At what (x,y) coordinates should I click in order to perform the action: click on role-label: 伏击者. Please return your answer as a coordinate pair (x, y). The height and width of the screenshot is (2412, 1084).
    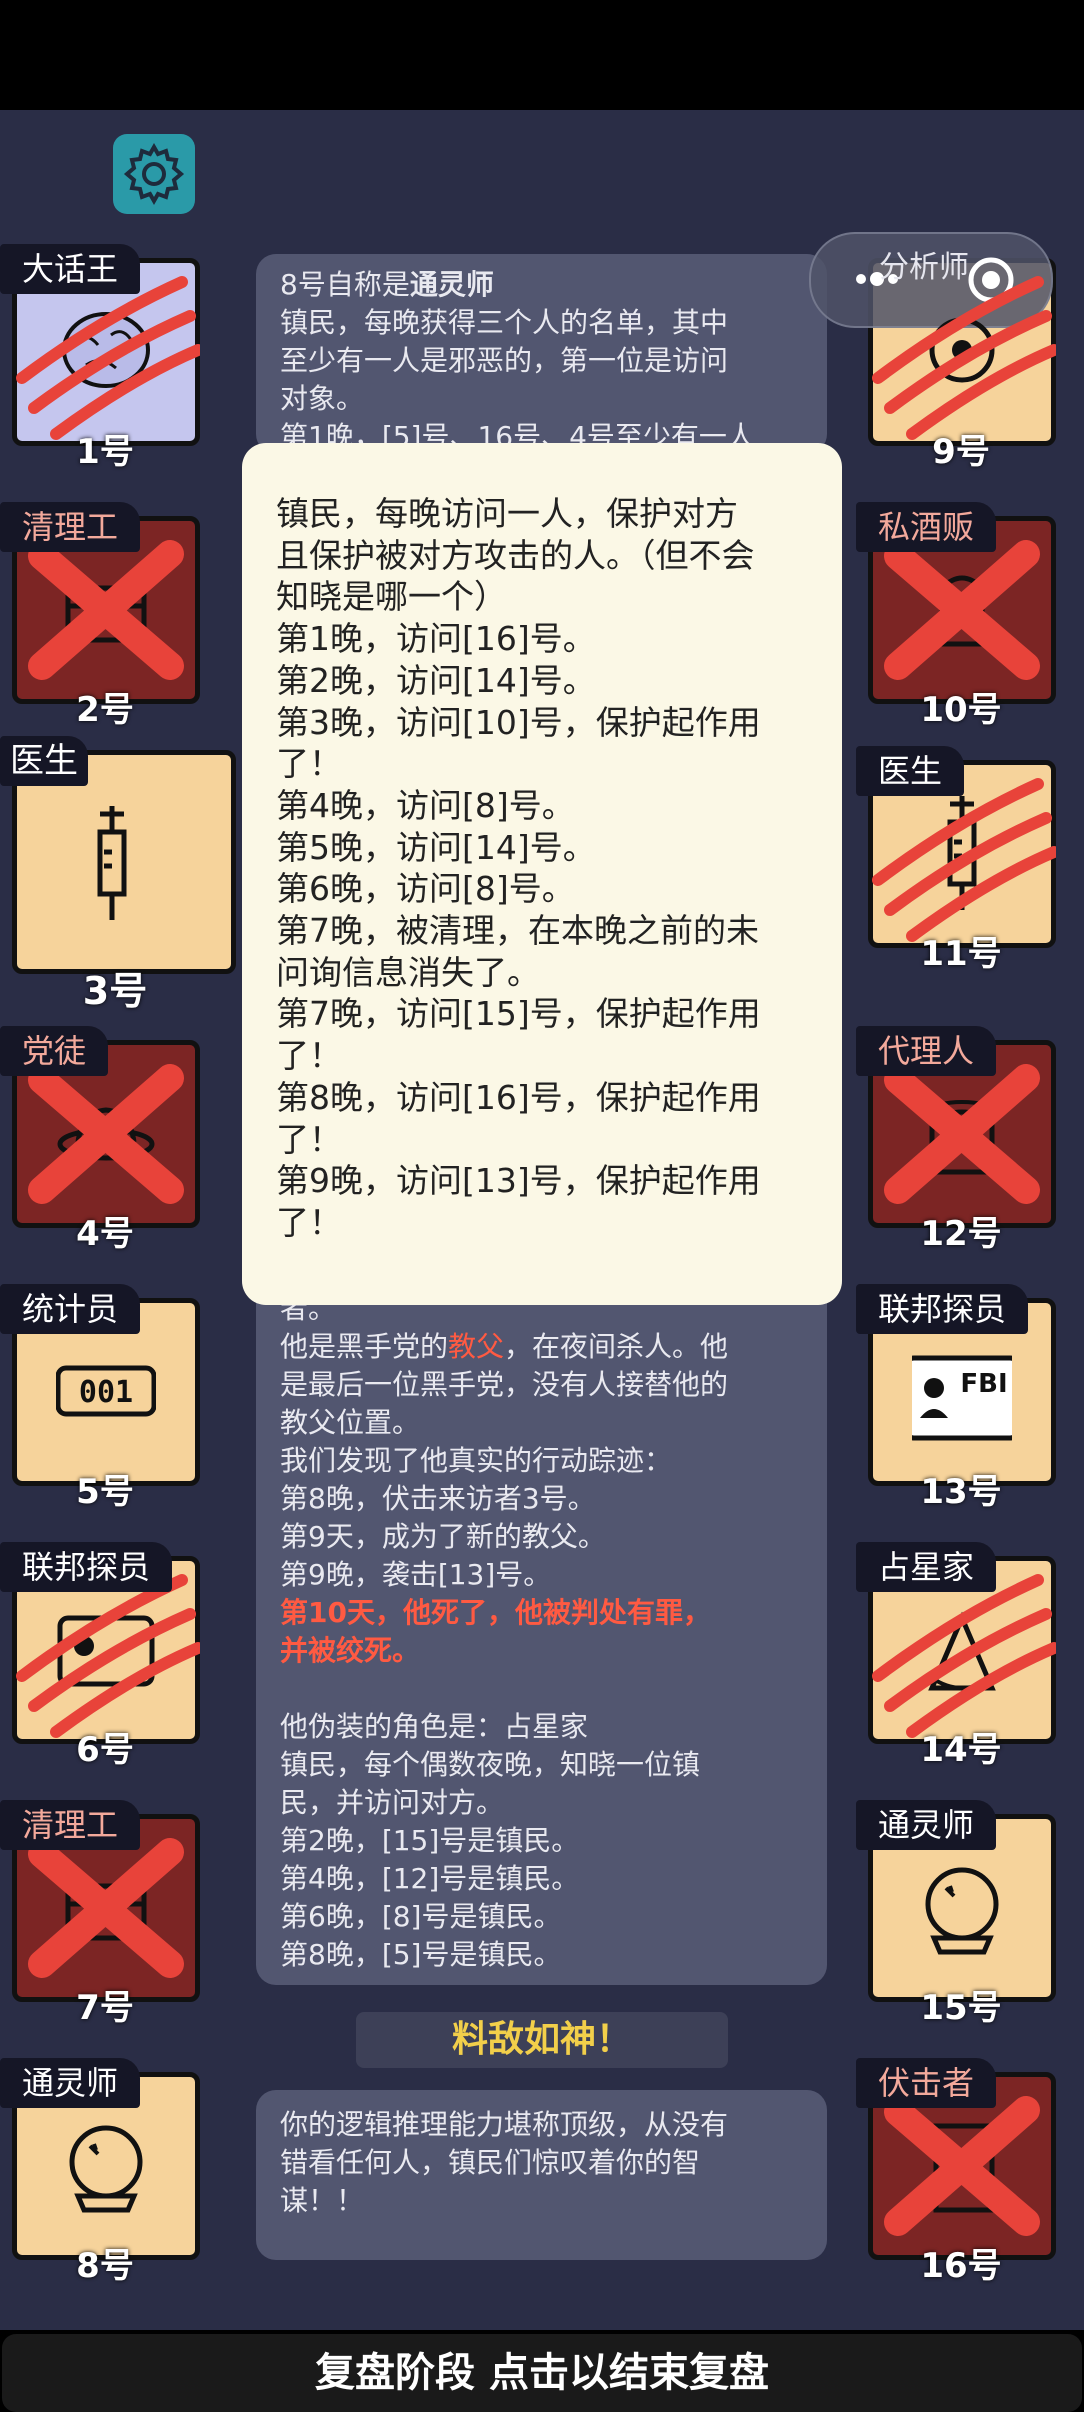
    Looking at the image, I should click on (926, 2083).